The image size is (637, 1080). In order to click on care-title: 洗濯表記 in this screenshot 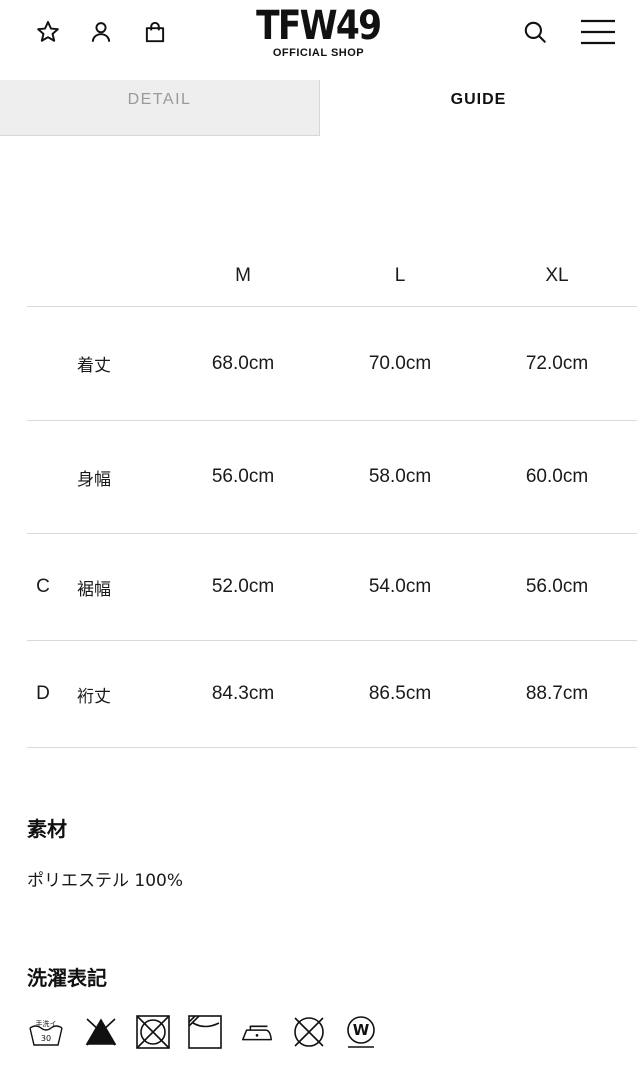, I will do `click(67, 978)`.